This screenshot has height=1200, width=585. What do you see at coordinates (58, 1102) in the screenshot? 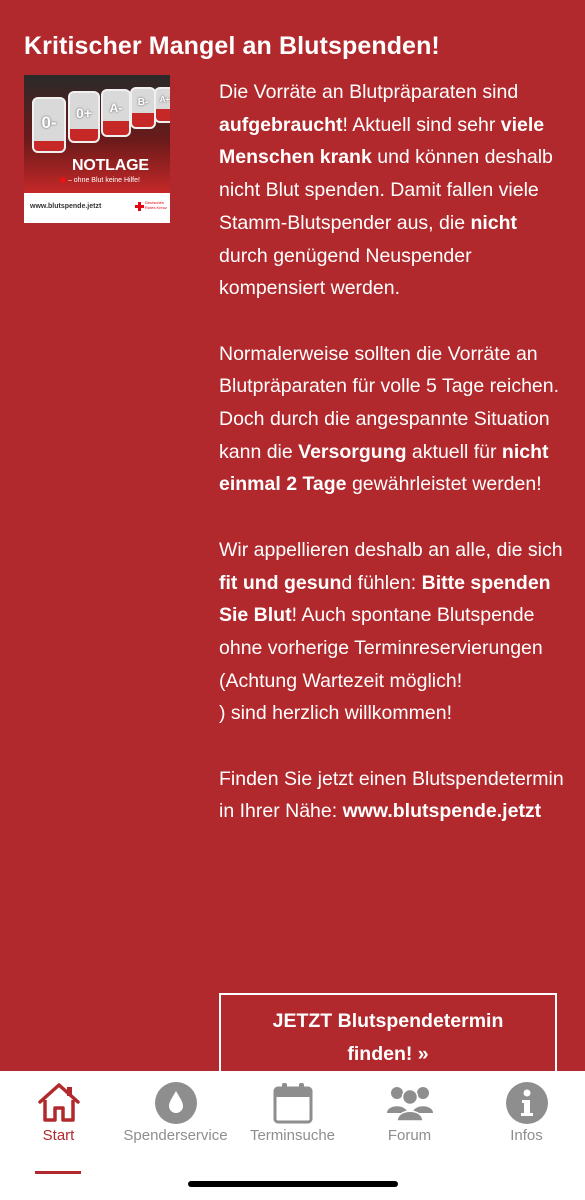
I see `home-icon` at bounding box center [58, 1102].